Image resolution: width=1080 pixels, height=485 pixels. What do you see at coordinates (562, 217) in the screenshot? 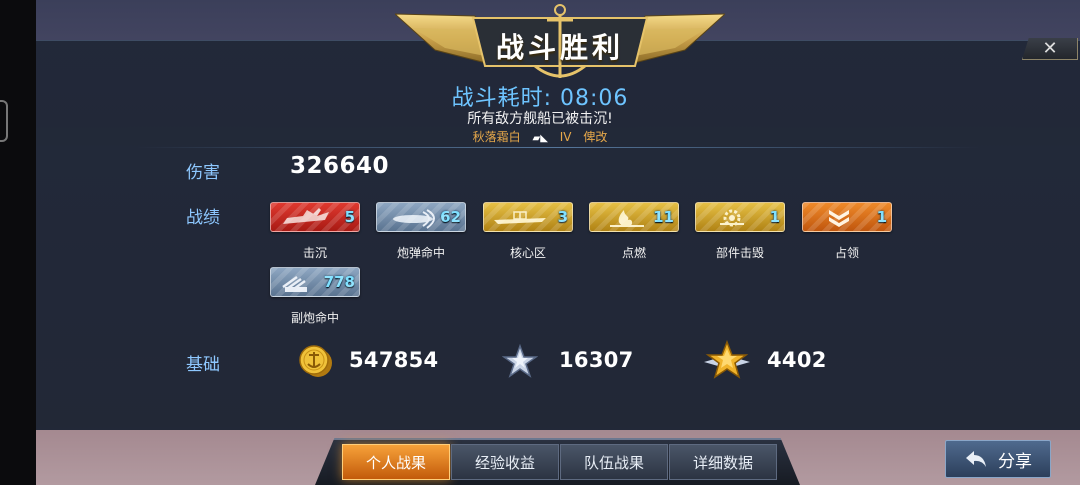
I see `medal-count: 3` at bounding box center [562, 217].